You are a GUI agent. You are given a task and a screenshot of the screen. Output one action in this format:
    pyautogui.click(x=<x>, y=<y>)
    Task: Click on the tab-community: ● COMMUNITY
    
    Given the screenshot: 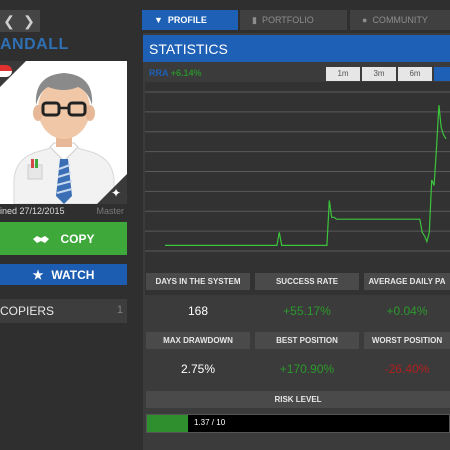 What is the action you would take?
    pyautogui.click(x=400, y=20)
    